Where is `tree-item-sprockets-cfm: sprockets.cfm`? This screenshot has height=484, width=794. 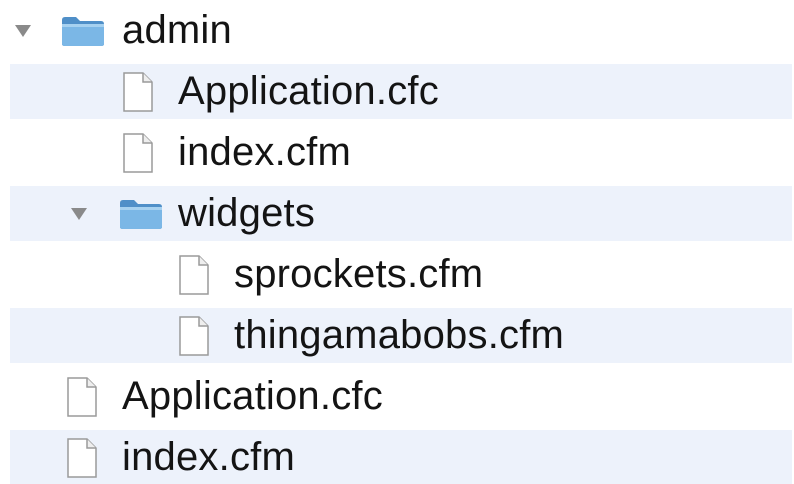 tree-item-sprockets-cfm: sprockets.cfm is located at coordinates (397, 274).